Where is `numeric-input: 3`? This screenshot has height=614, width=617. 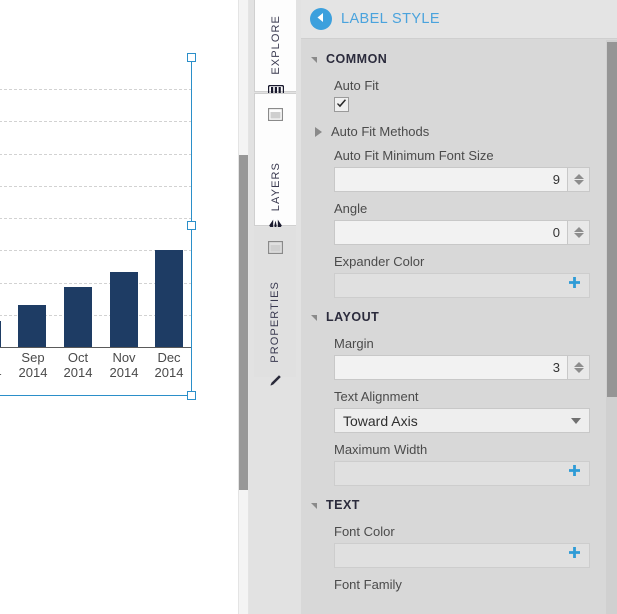
numeric-input: 3 is located at coordinates (451, 367).